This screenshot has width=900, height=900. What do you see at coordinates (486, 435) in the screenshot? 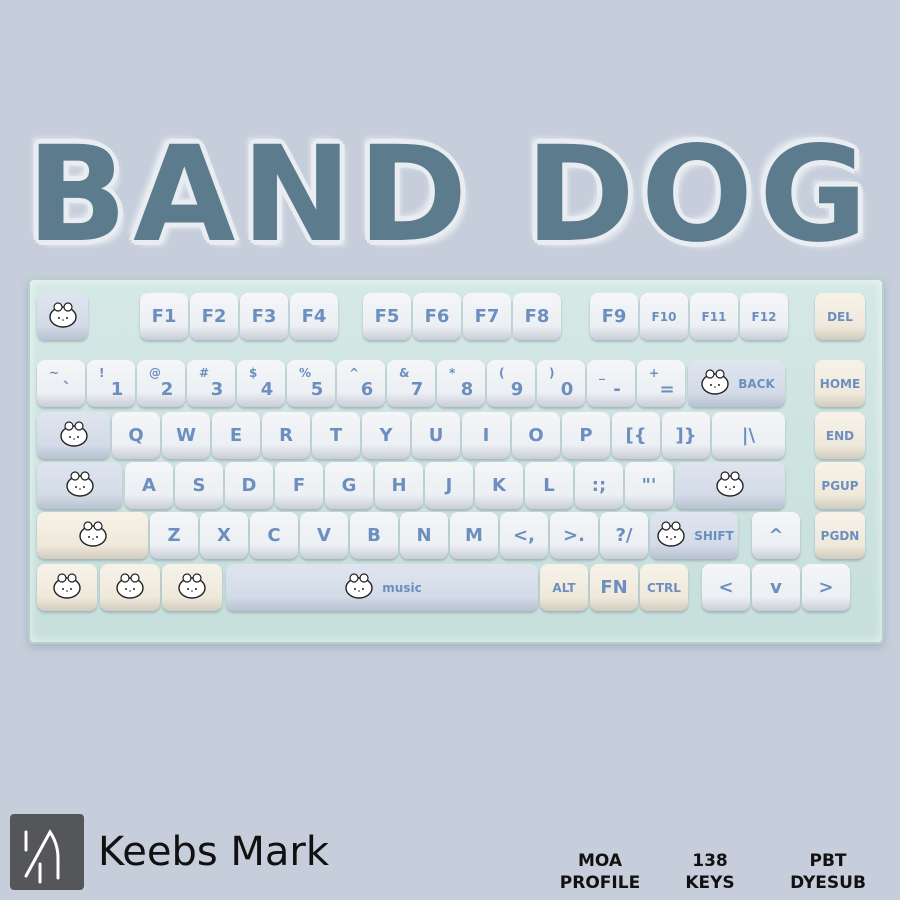
I see `key-i: I` at bounding box center [486, 435].